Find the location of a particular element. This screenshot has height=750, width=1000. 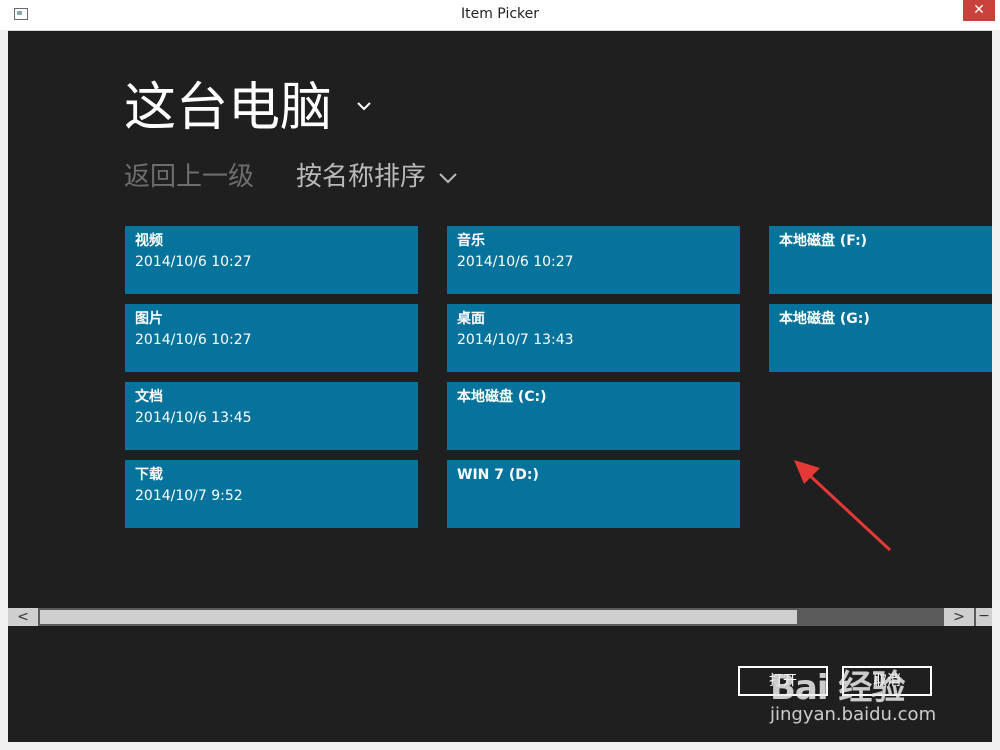

tile-drive: 本地磁盘 (G:) is located at coordinates (880, 338).